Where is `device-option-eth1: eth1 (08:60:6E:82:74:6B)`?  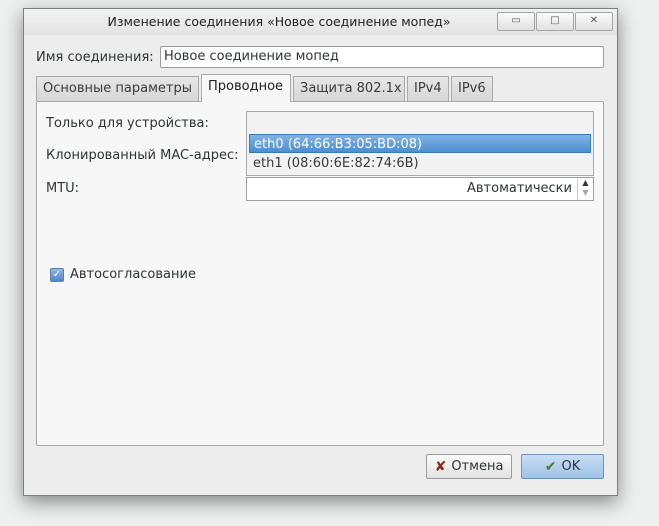 device-option-eth1: eth1 (08:60:6E:82:74:6B) is located at coordinates (420, 163).